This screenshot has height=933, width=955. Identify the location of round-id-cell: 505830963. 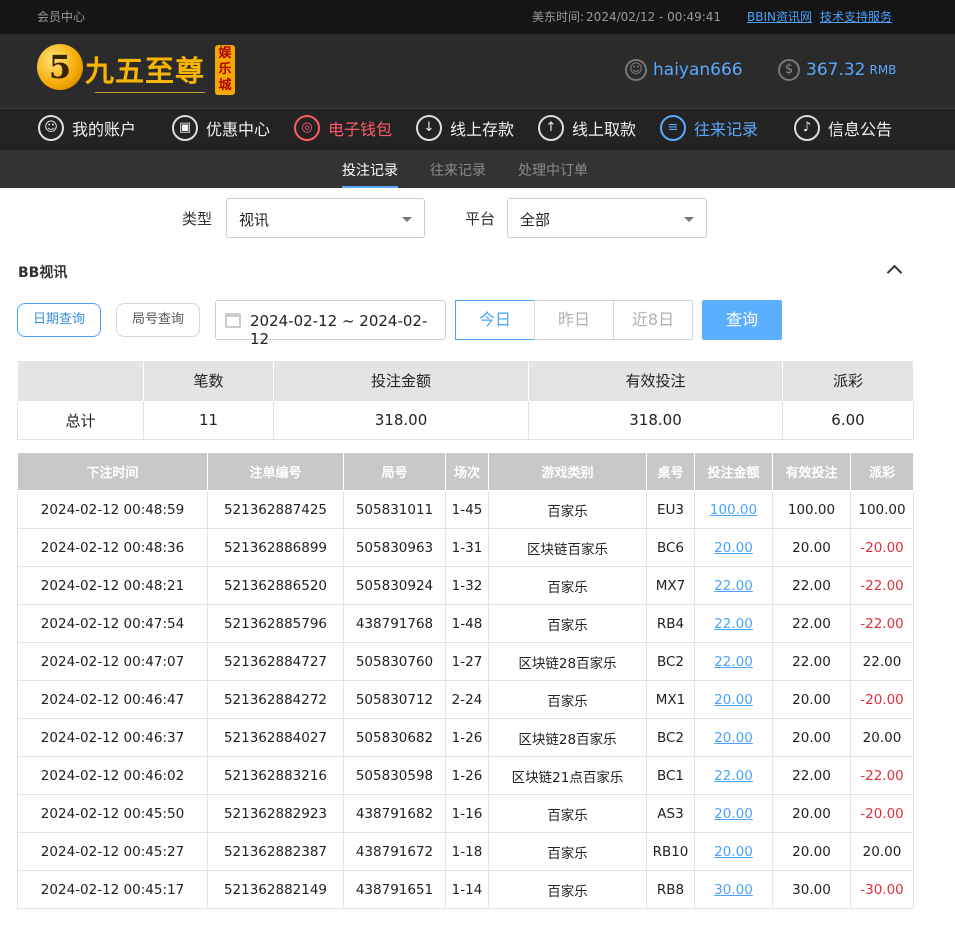
(394, 547).